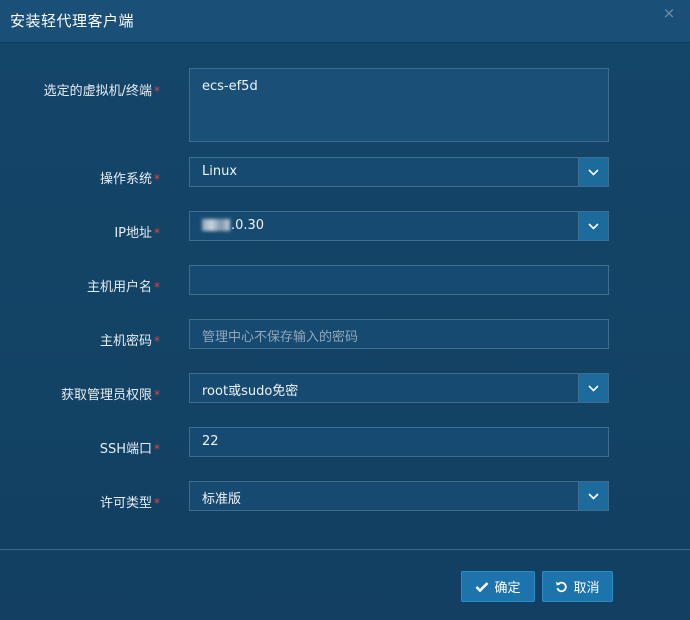  What do you see at coordinates (210, 441) in the screenshot?
I see `ssh-port-value: 22` at bounding box center [210, 441].